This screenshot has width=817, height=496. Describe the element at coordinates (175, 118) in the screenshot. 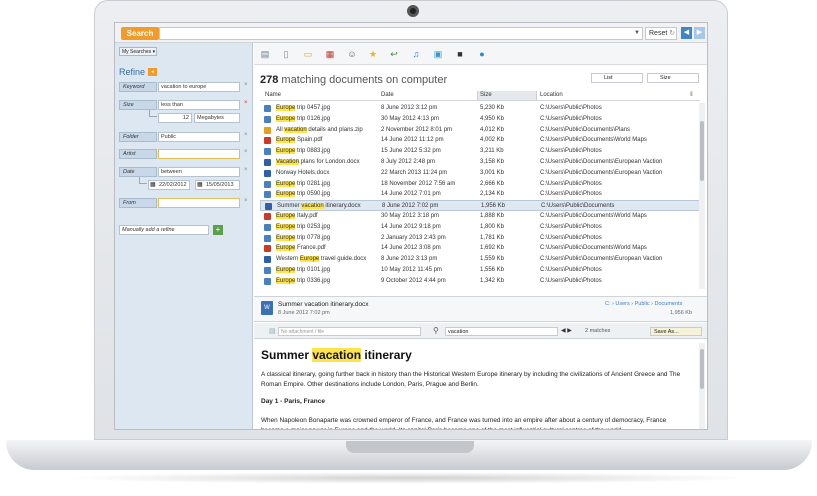

I see `size-number-input: 12` at that location.